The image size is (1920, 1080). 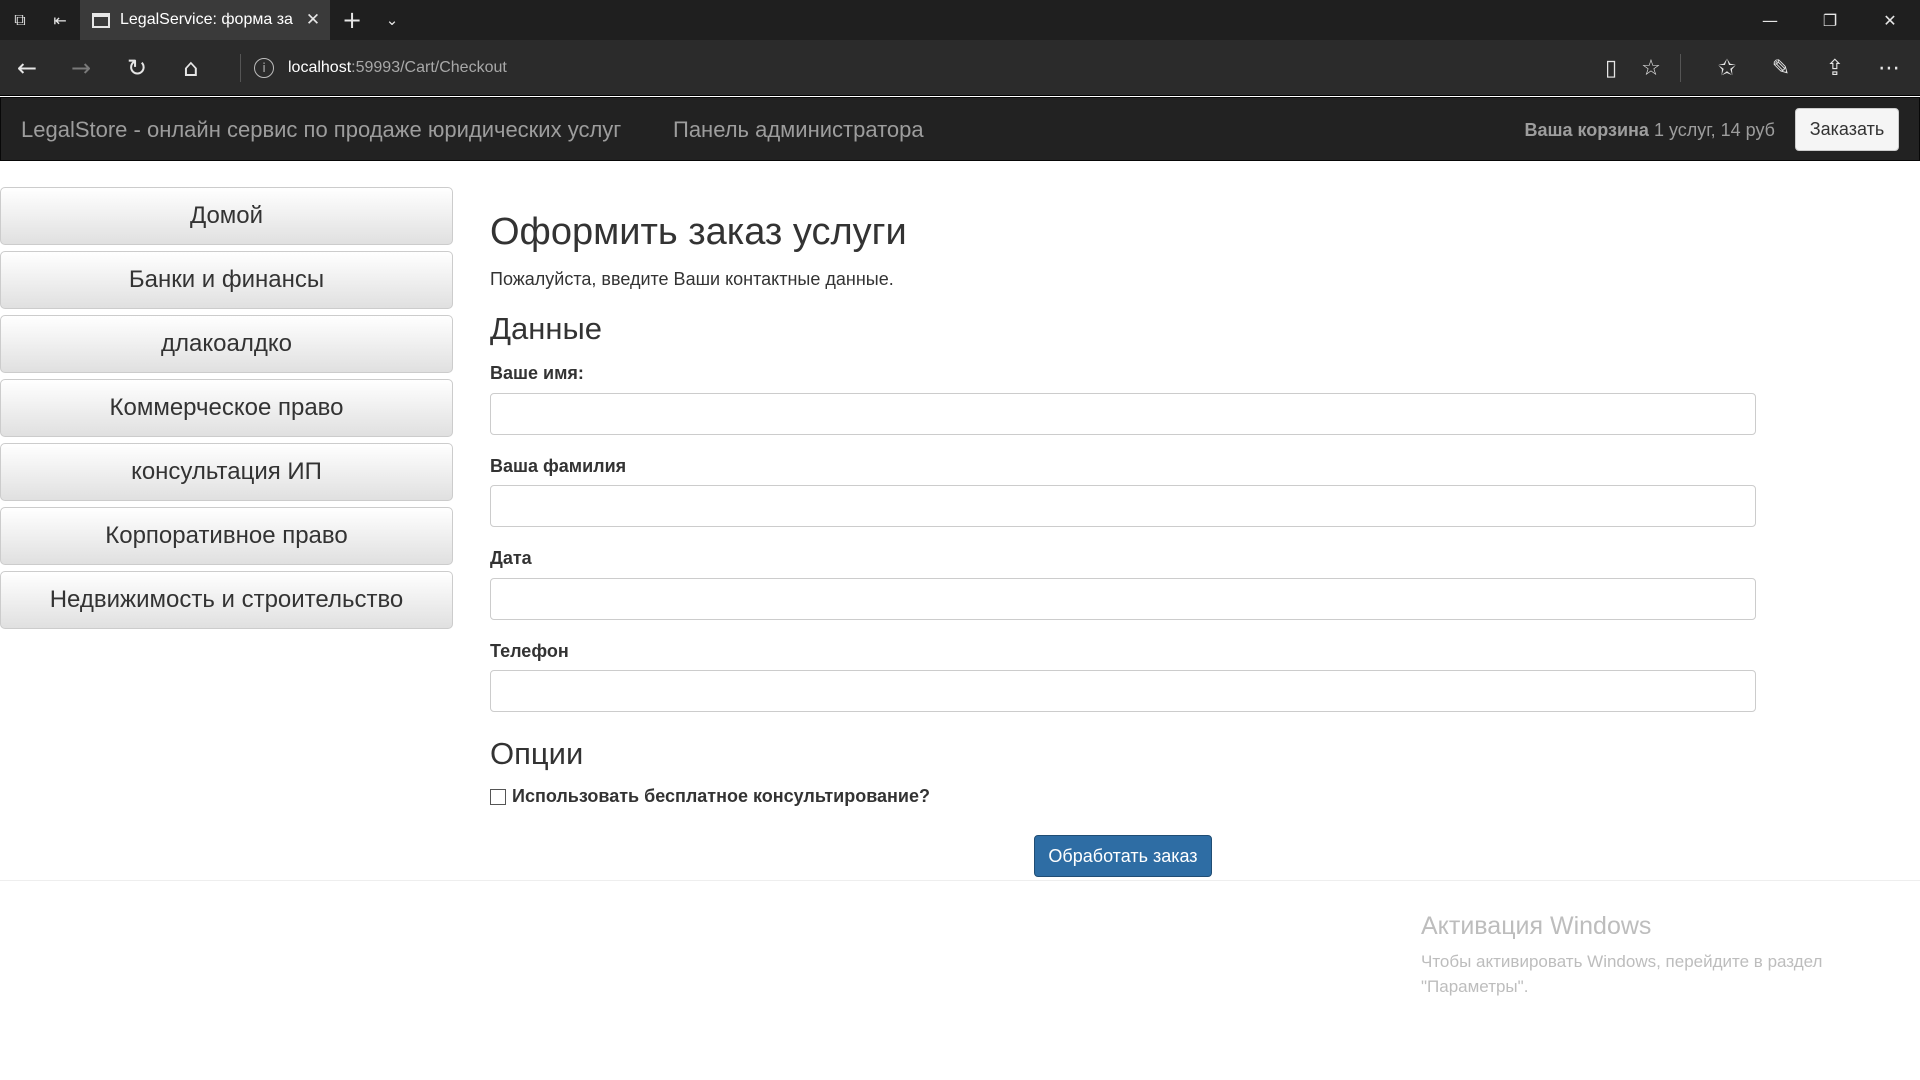 I want to click on sidebar-item-home: Домой, so click(x=226, y=216).